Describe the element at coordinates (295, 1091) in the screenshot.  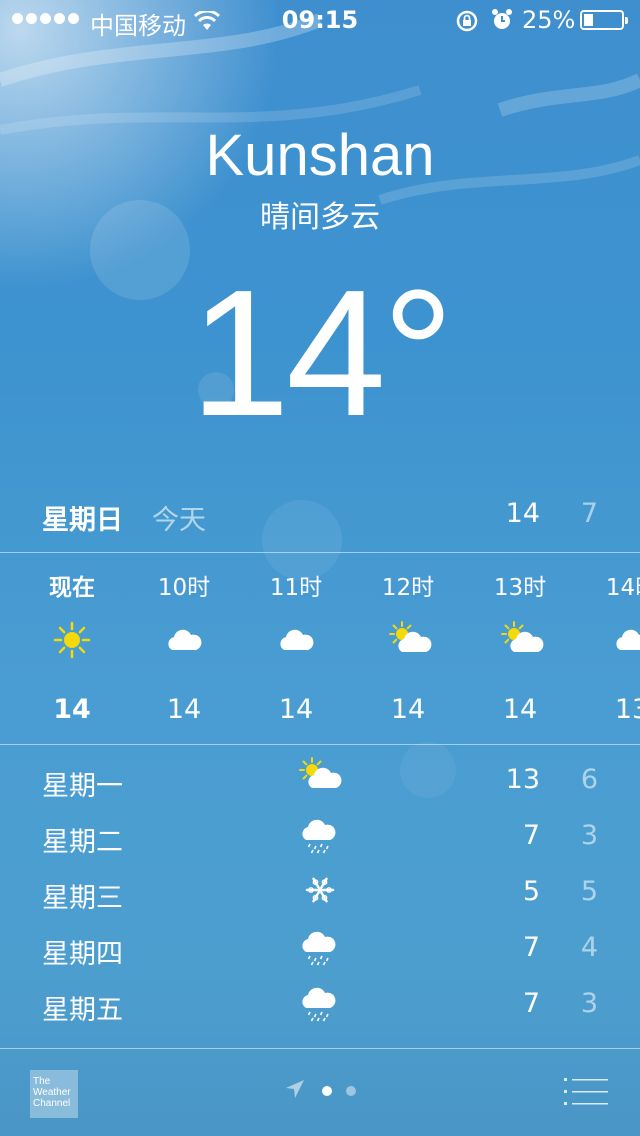
I see `location-arrow-icon` at that location.